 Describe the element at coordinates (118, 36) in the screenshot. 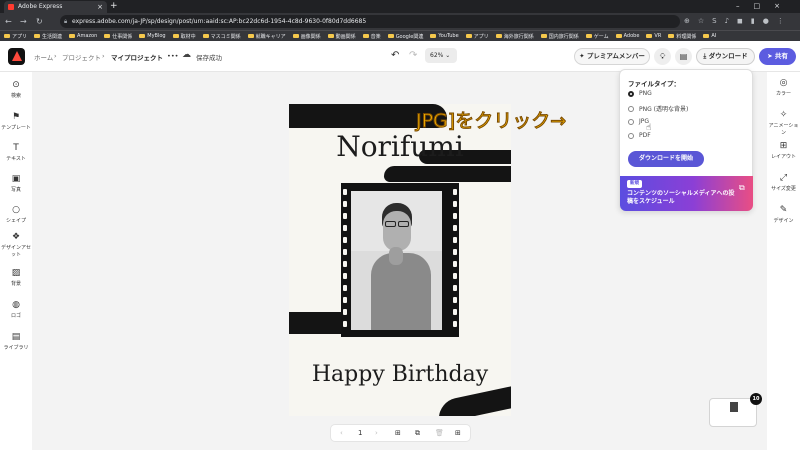

I see `bookmark-item: 仕事関係` at that location.